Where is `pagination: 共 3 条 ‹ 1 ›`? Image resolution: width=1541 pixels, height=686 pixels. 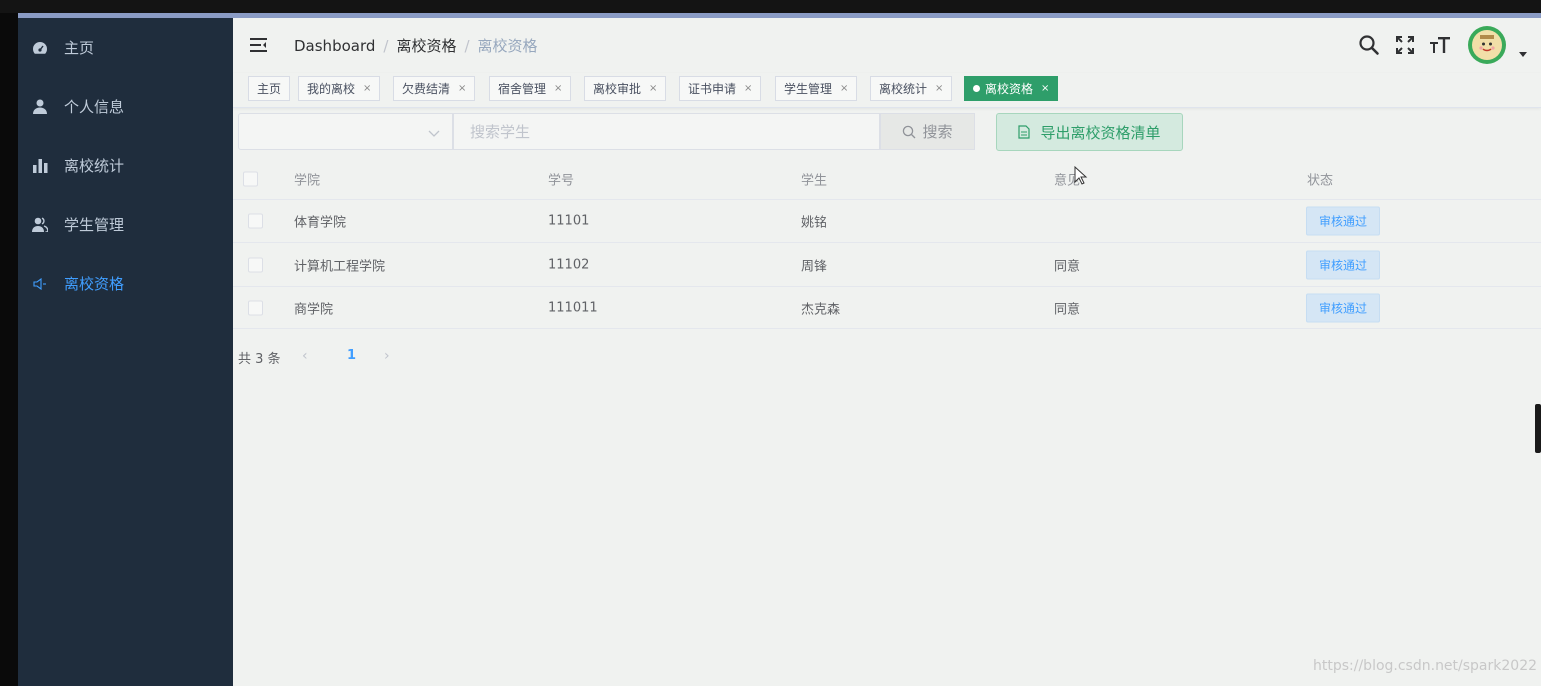 pagination: 共 3 条 ‹ 1 › is located at coordinates (314, 357).